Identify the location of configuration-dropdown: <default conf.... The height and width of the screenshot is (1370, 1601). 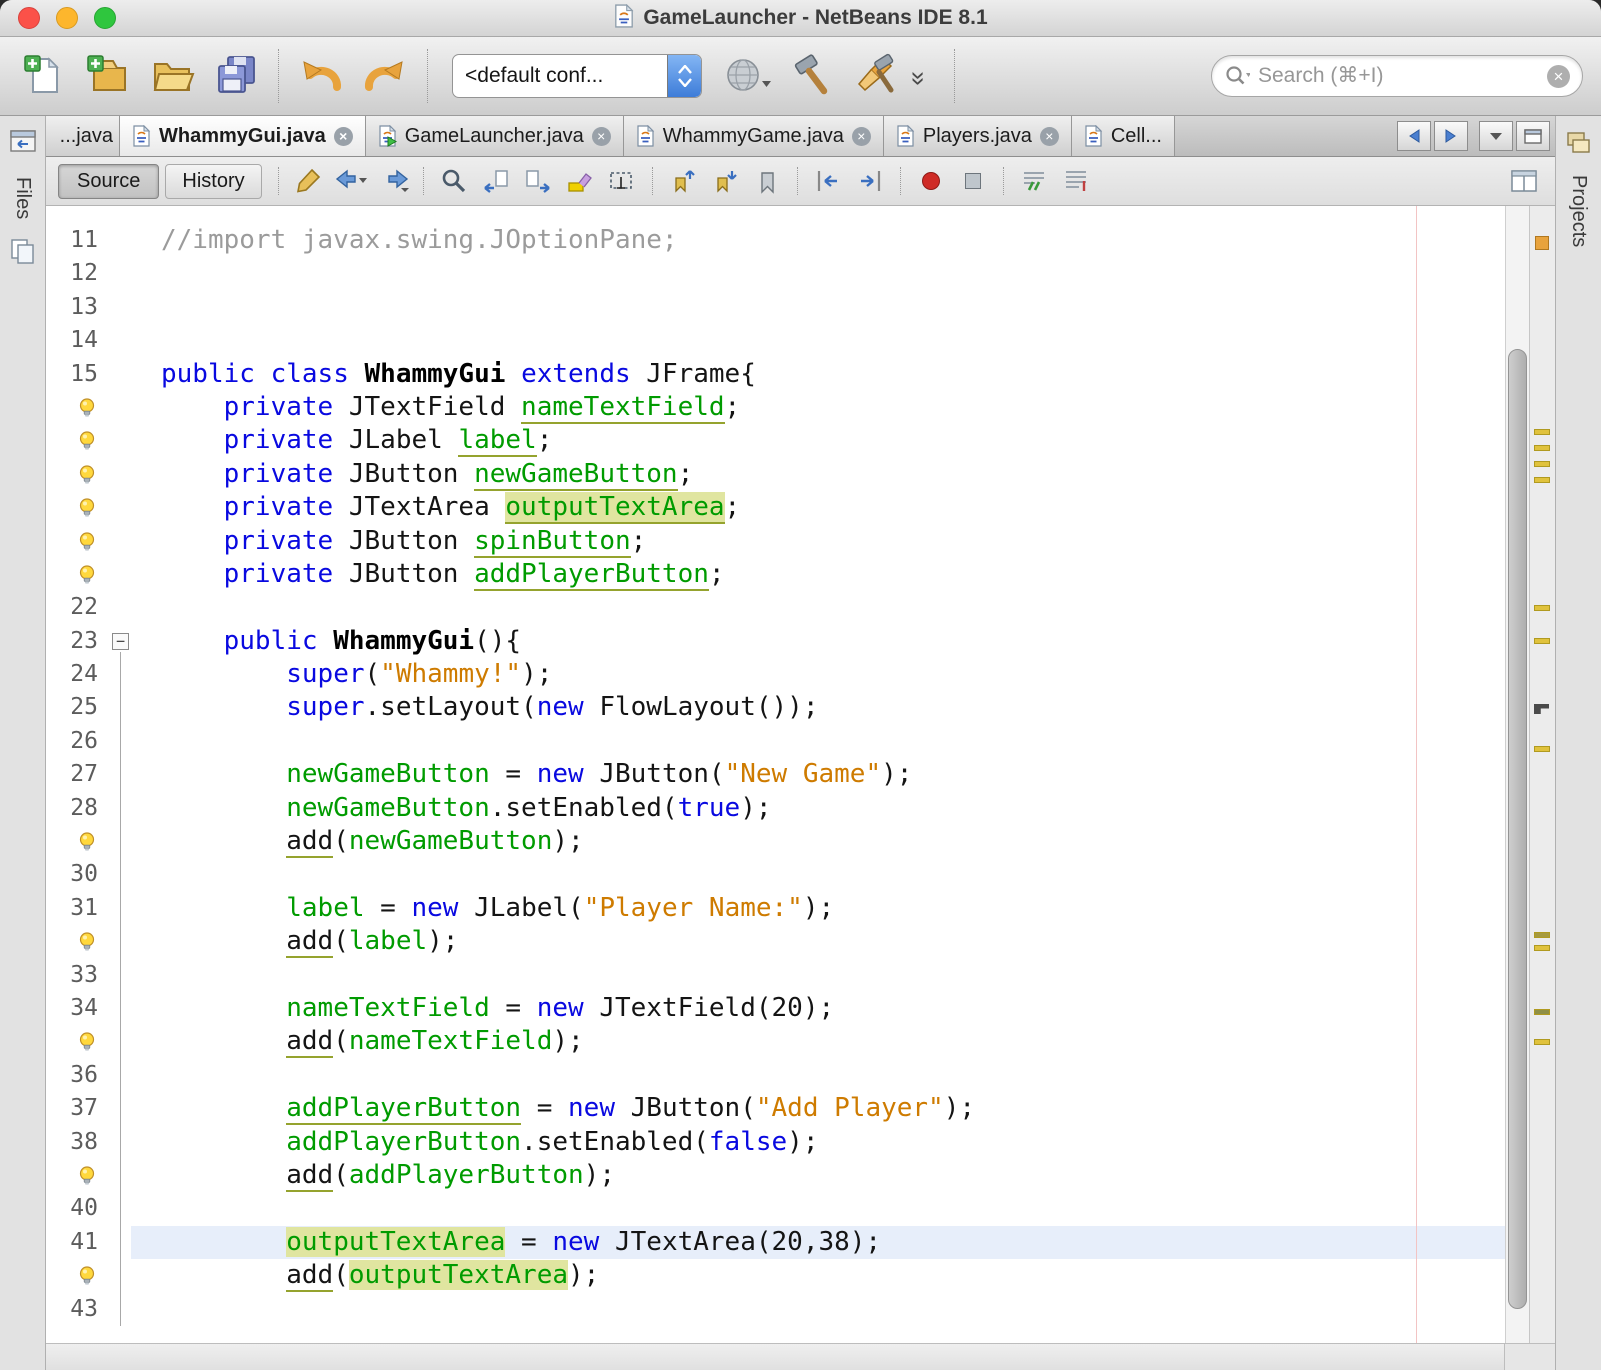
(577, 76).